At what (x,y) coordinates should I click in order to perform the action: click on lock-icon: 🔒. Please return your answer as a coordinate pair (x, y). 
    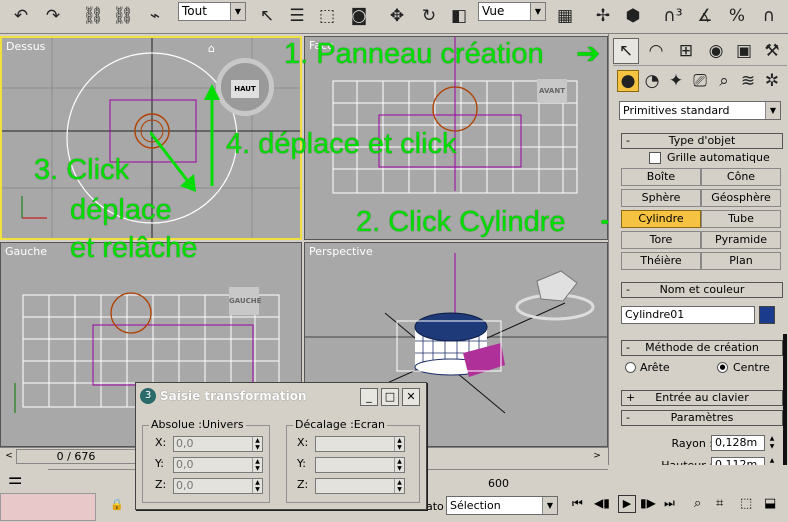
    Looking at the image, I should click on (117, 504).